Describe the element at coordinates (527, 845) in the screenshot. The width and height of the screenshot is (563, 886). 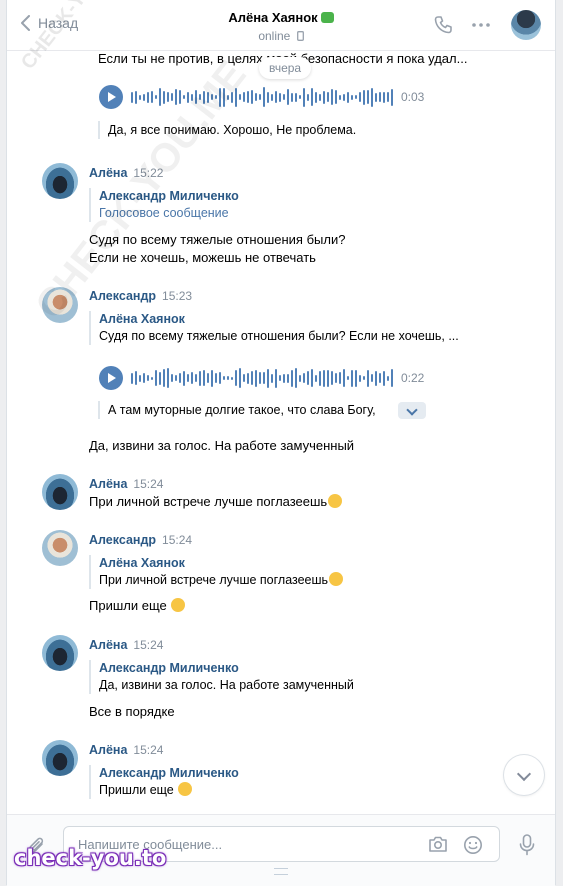
I see `microphone-icon` at that location.